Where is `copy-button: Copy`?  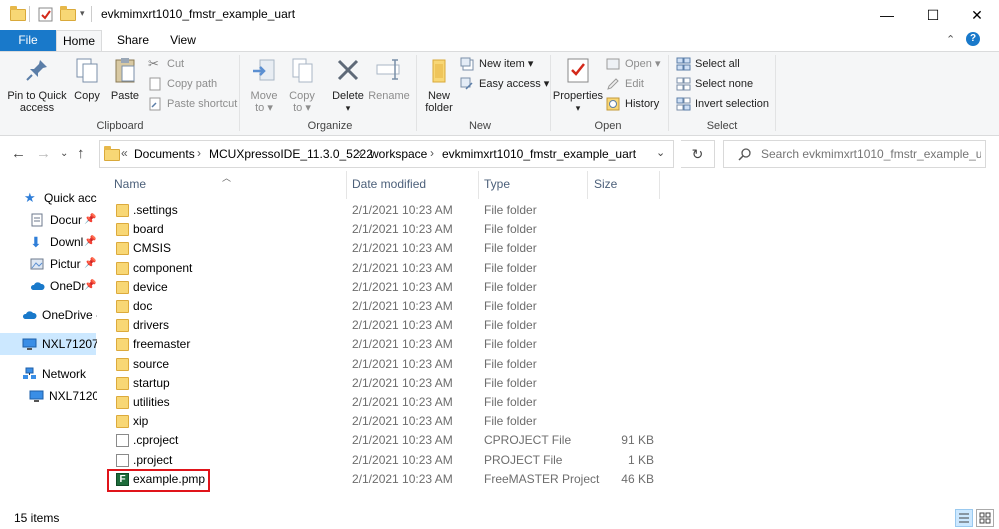
copy-button: Copy is located at coordinates (87, 79).